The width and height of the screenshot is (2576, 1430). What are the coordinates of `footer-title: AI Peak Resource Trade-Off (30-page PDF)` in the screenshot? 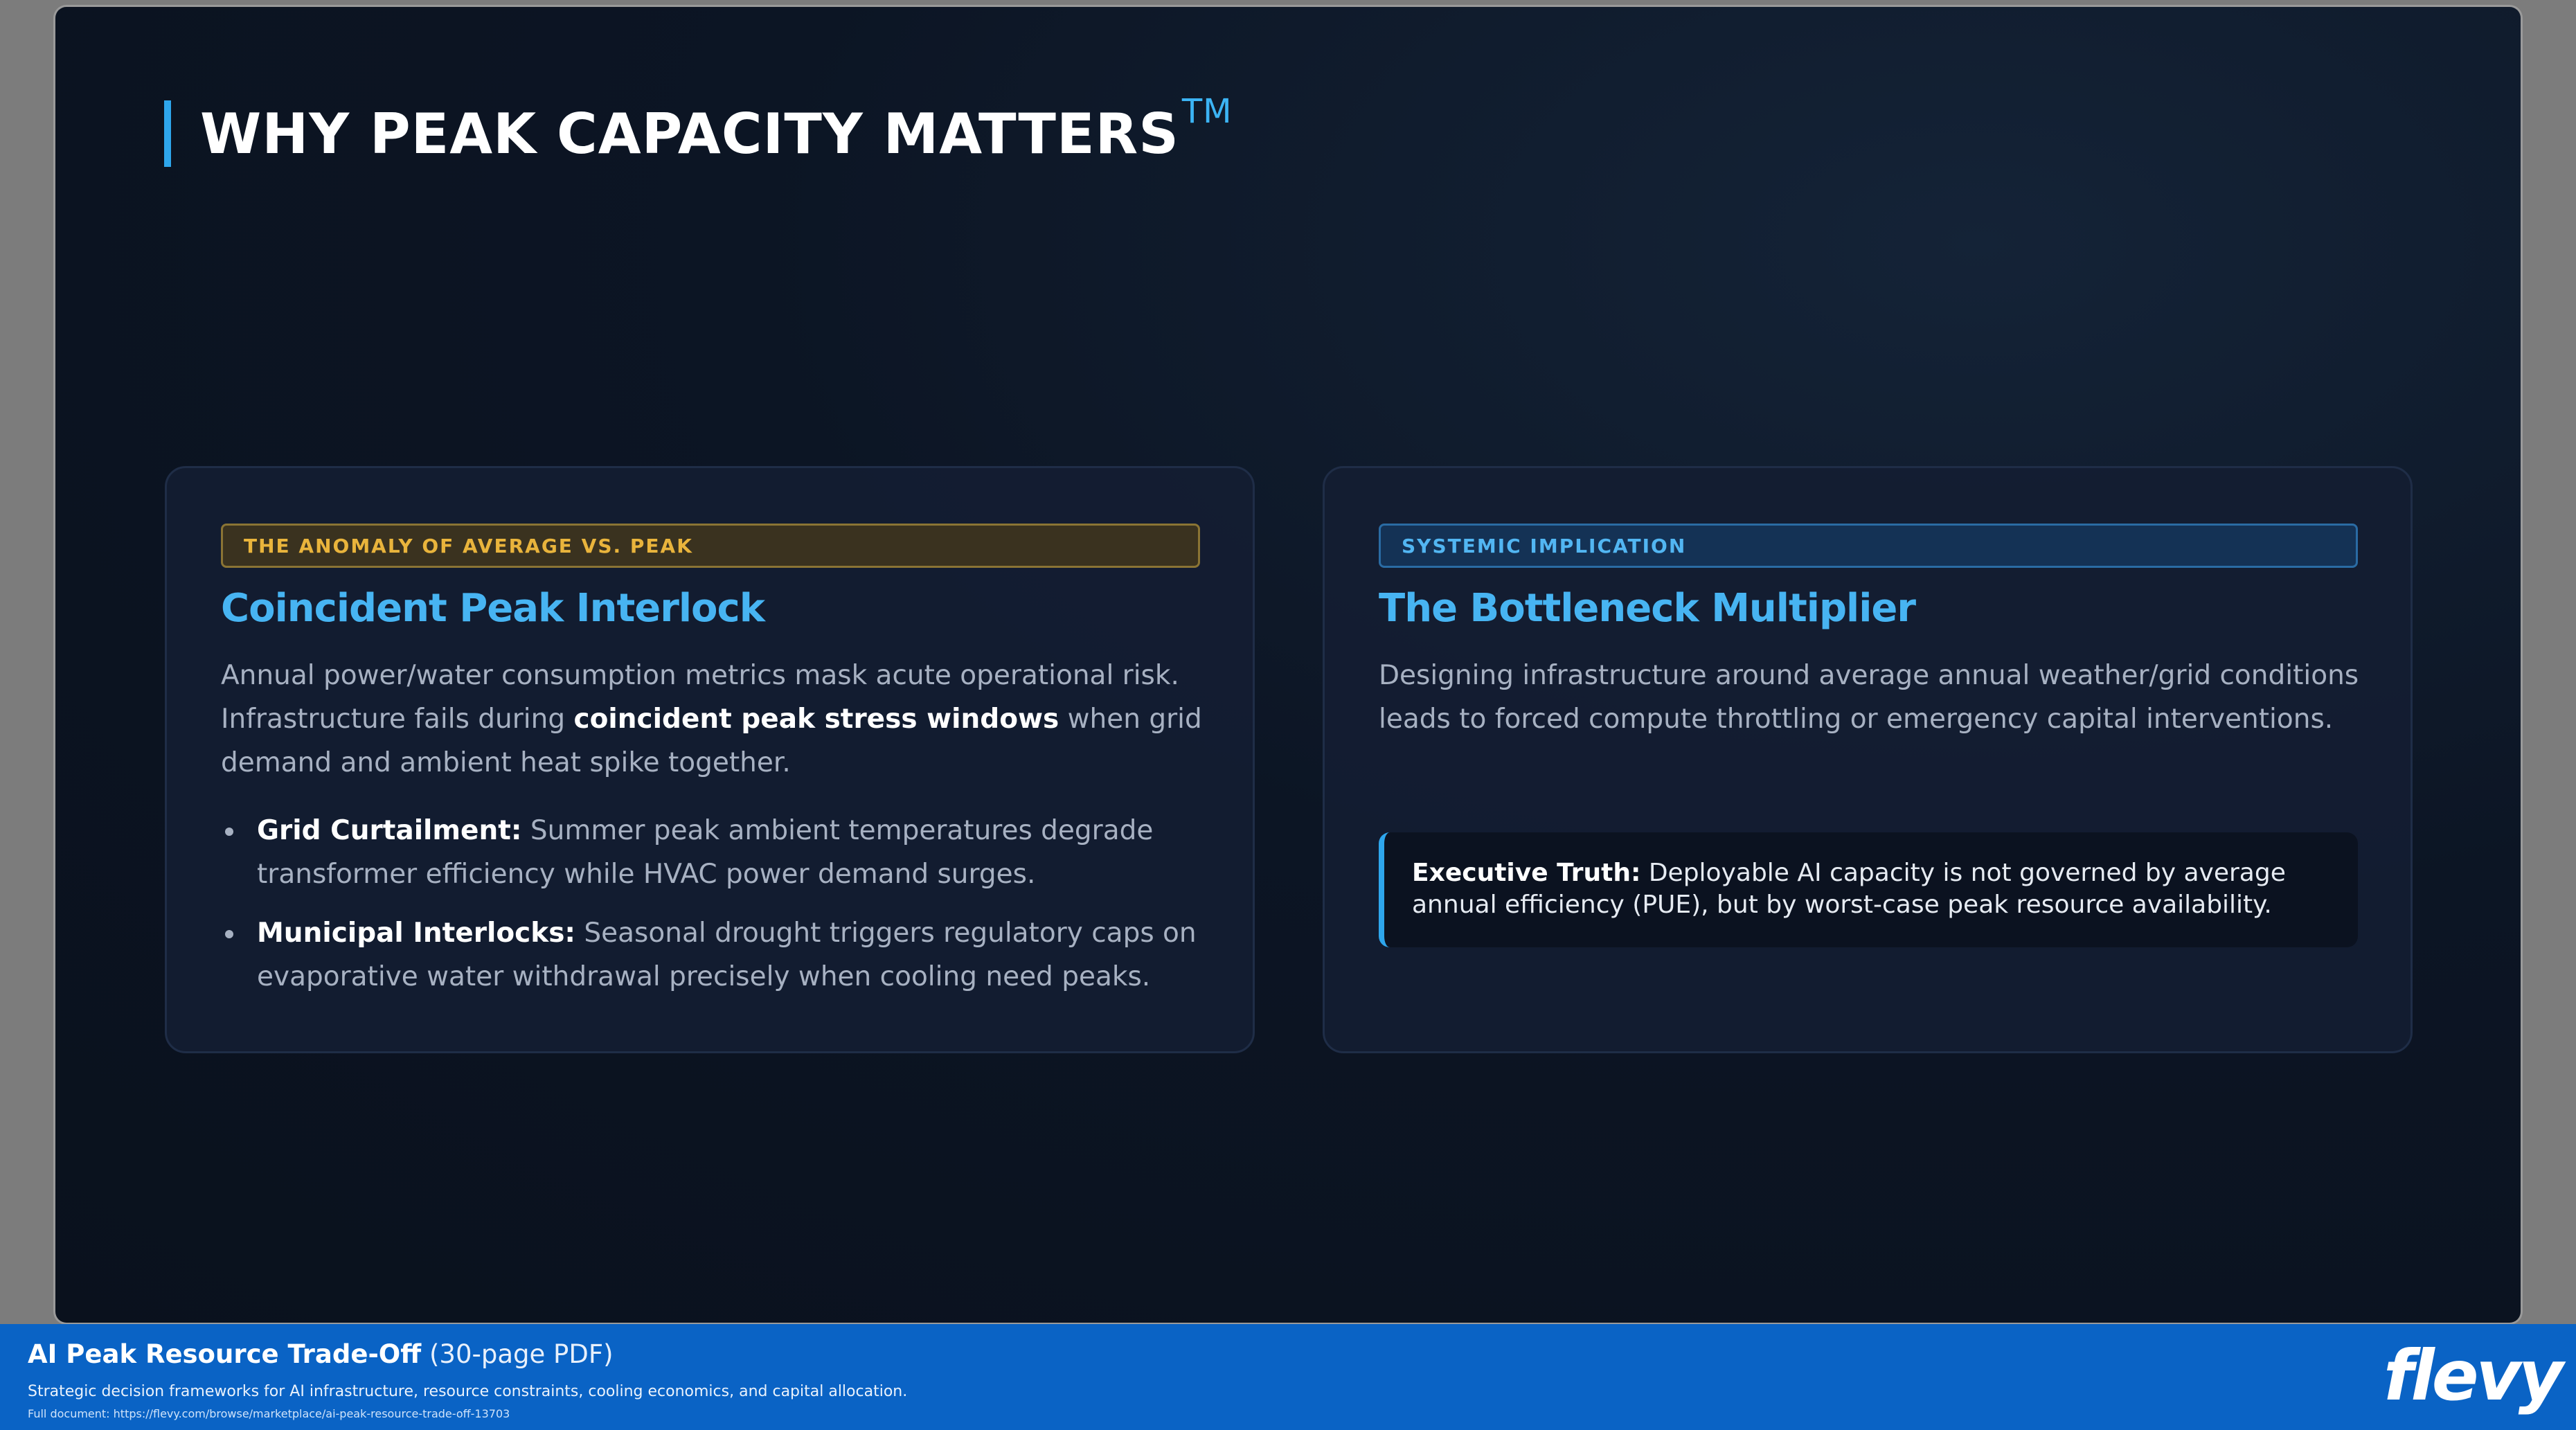 It's located at (321, 1354).